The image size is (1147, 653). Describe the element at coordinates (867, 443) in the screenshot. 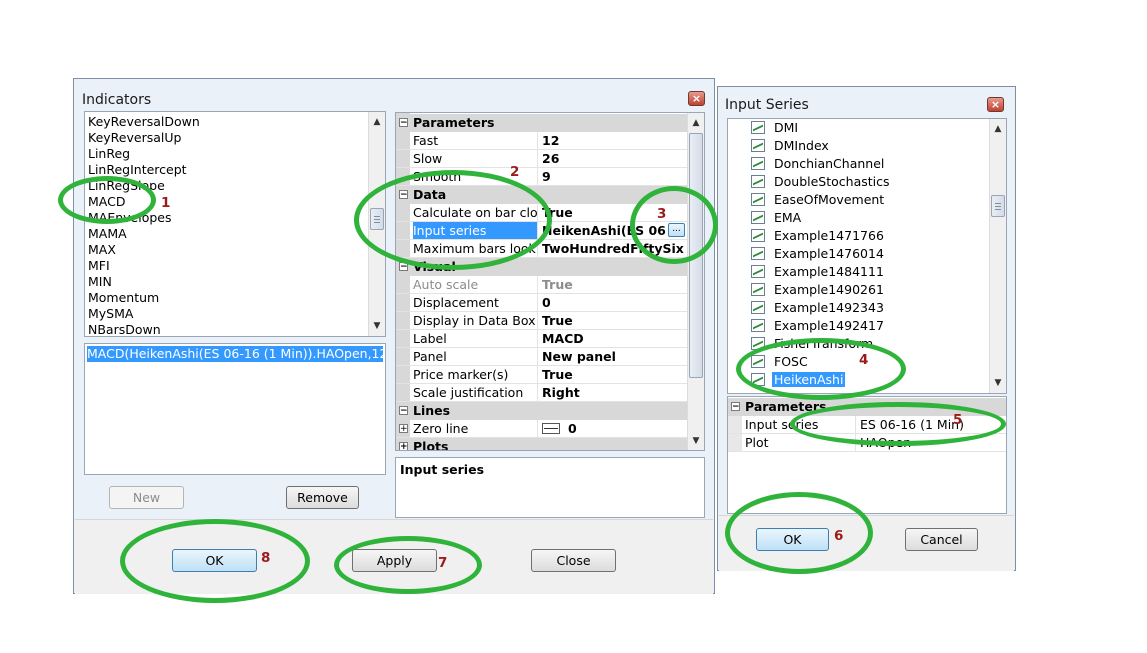

I see `series-param-row: Plot HAOpen` at that location.